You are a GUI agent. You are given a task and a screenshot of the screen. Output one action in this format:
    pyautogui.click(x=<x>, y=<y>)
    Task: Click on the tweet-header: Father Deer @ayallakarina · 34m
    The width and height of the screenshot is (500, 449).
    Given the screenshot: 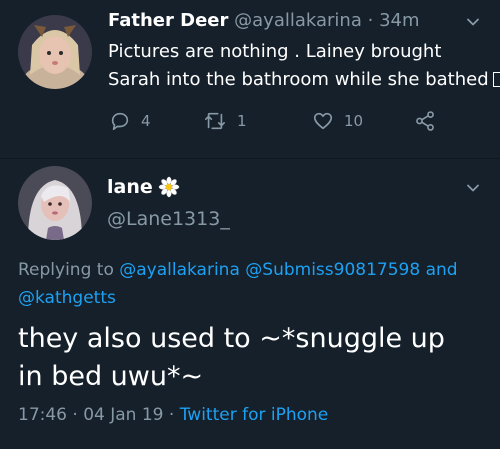 What is the action you would take?
    pyautogui.click(x=264, y=20)
    